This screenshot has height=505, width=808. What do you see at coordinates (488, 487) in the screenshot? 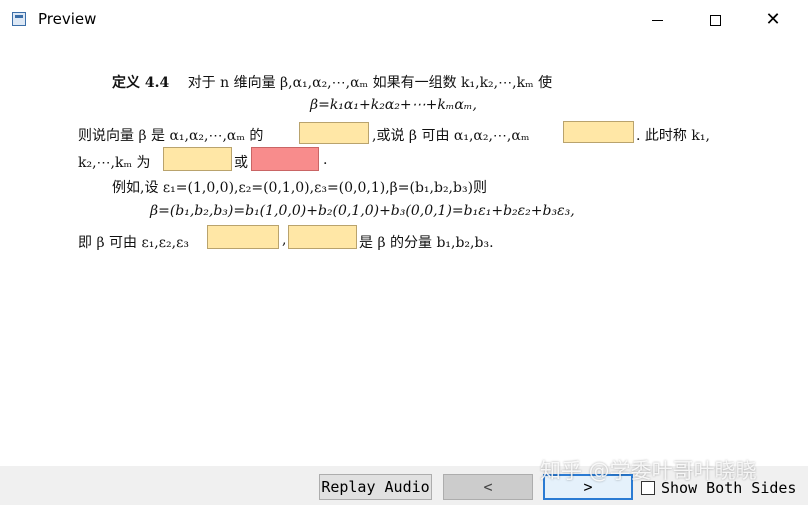
I see `previous-button: <` at bounding box center [488, 487].